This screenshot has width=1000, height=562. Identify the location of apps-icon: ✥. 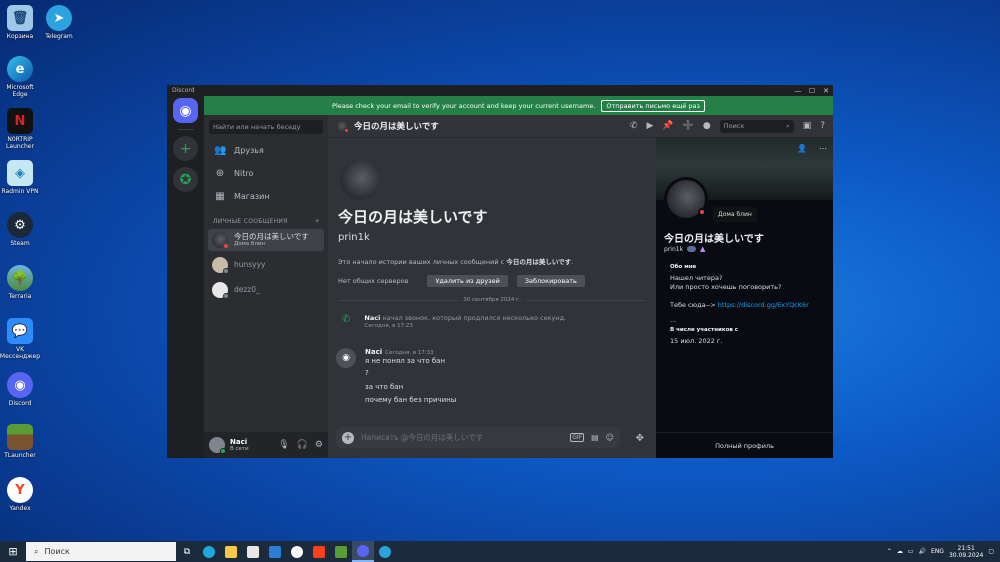
(640, 438).